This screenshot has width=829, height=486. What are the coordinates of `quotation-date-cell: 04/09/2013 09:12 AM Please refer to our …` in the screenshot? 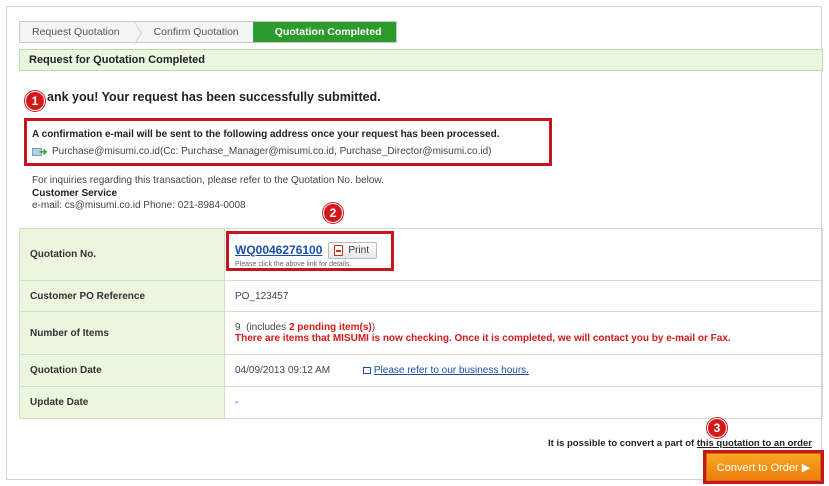 It's located at (523, 370).